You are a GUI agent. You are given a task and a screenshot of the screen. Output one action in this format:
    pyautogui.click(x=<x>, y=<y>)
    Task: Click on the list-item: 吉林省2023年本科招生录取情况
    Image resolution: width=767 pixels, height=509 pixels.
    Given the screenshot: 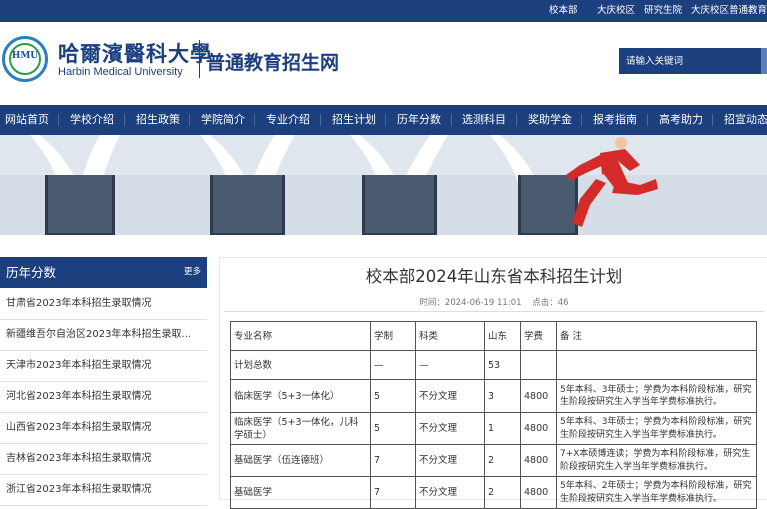 What is the action you would take?
    pyautogui.click(x=103, y=459)
    